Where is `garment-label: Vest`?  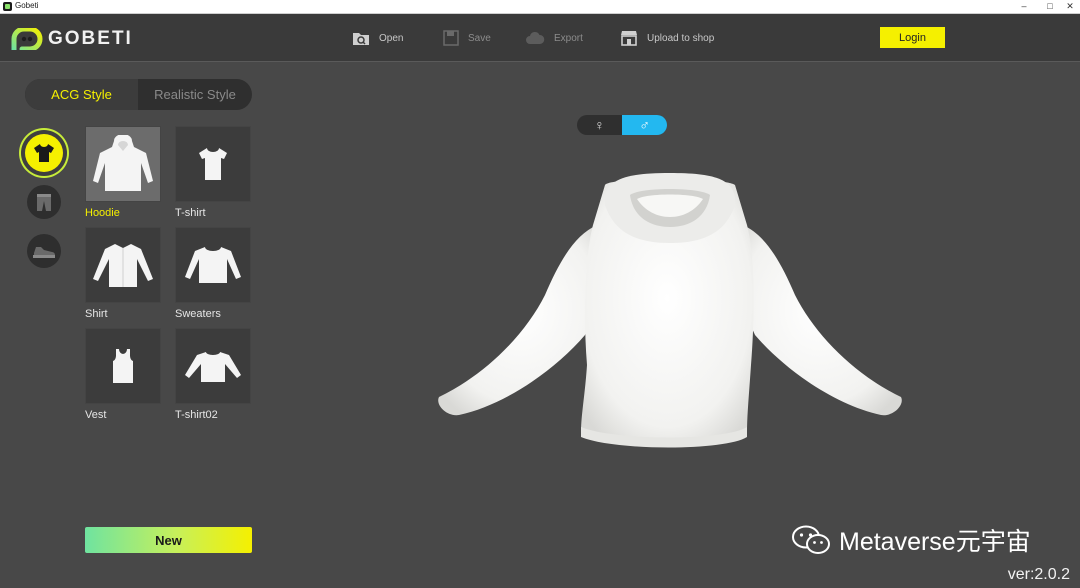 garment-label: Vest is located at coordinates (96, 415).